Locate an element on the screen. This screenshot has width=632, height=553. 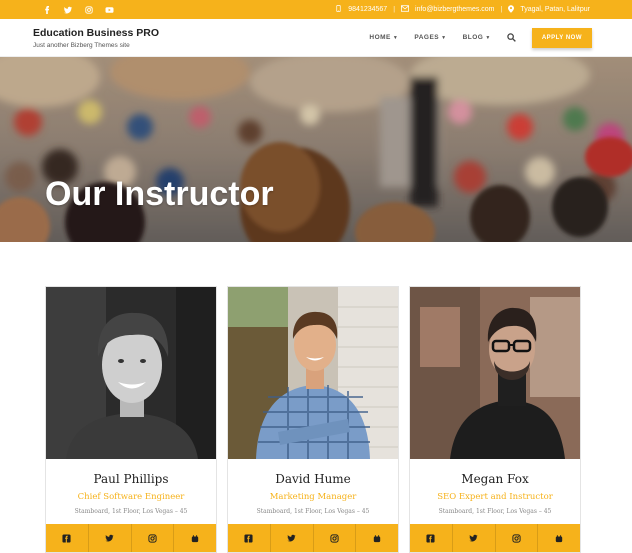
site-tagline: Just another Bizberg Themes site is located at coordinates (81, 45).